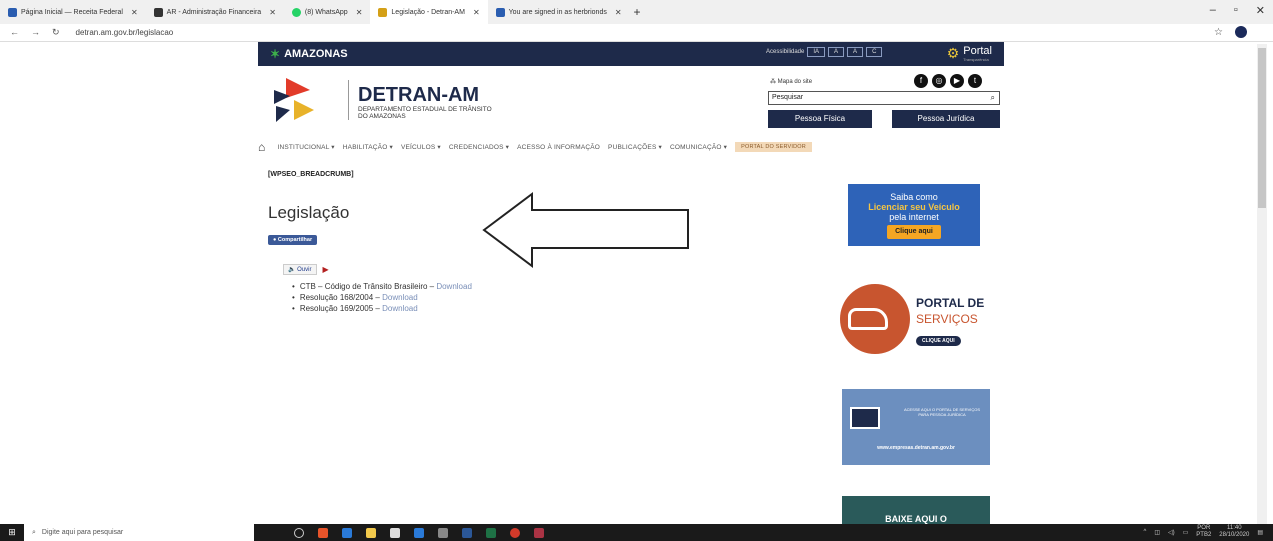  I want to click on play-icon: ▶, so click(326, 269).